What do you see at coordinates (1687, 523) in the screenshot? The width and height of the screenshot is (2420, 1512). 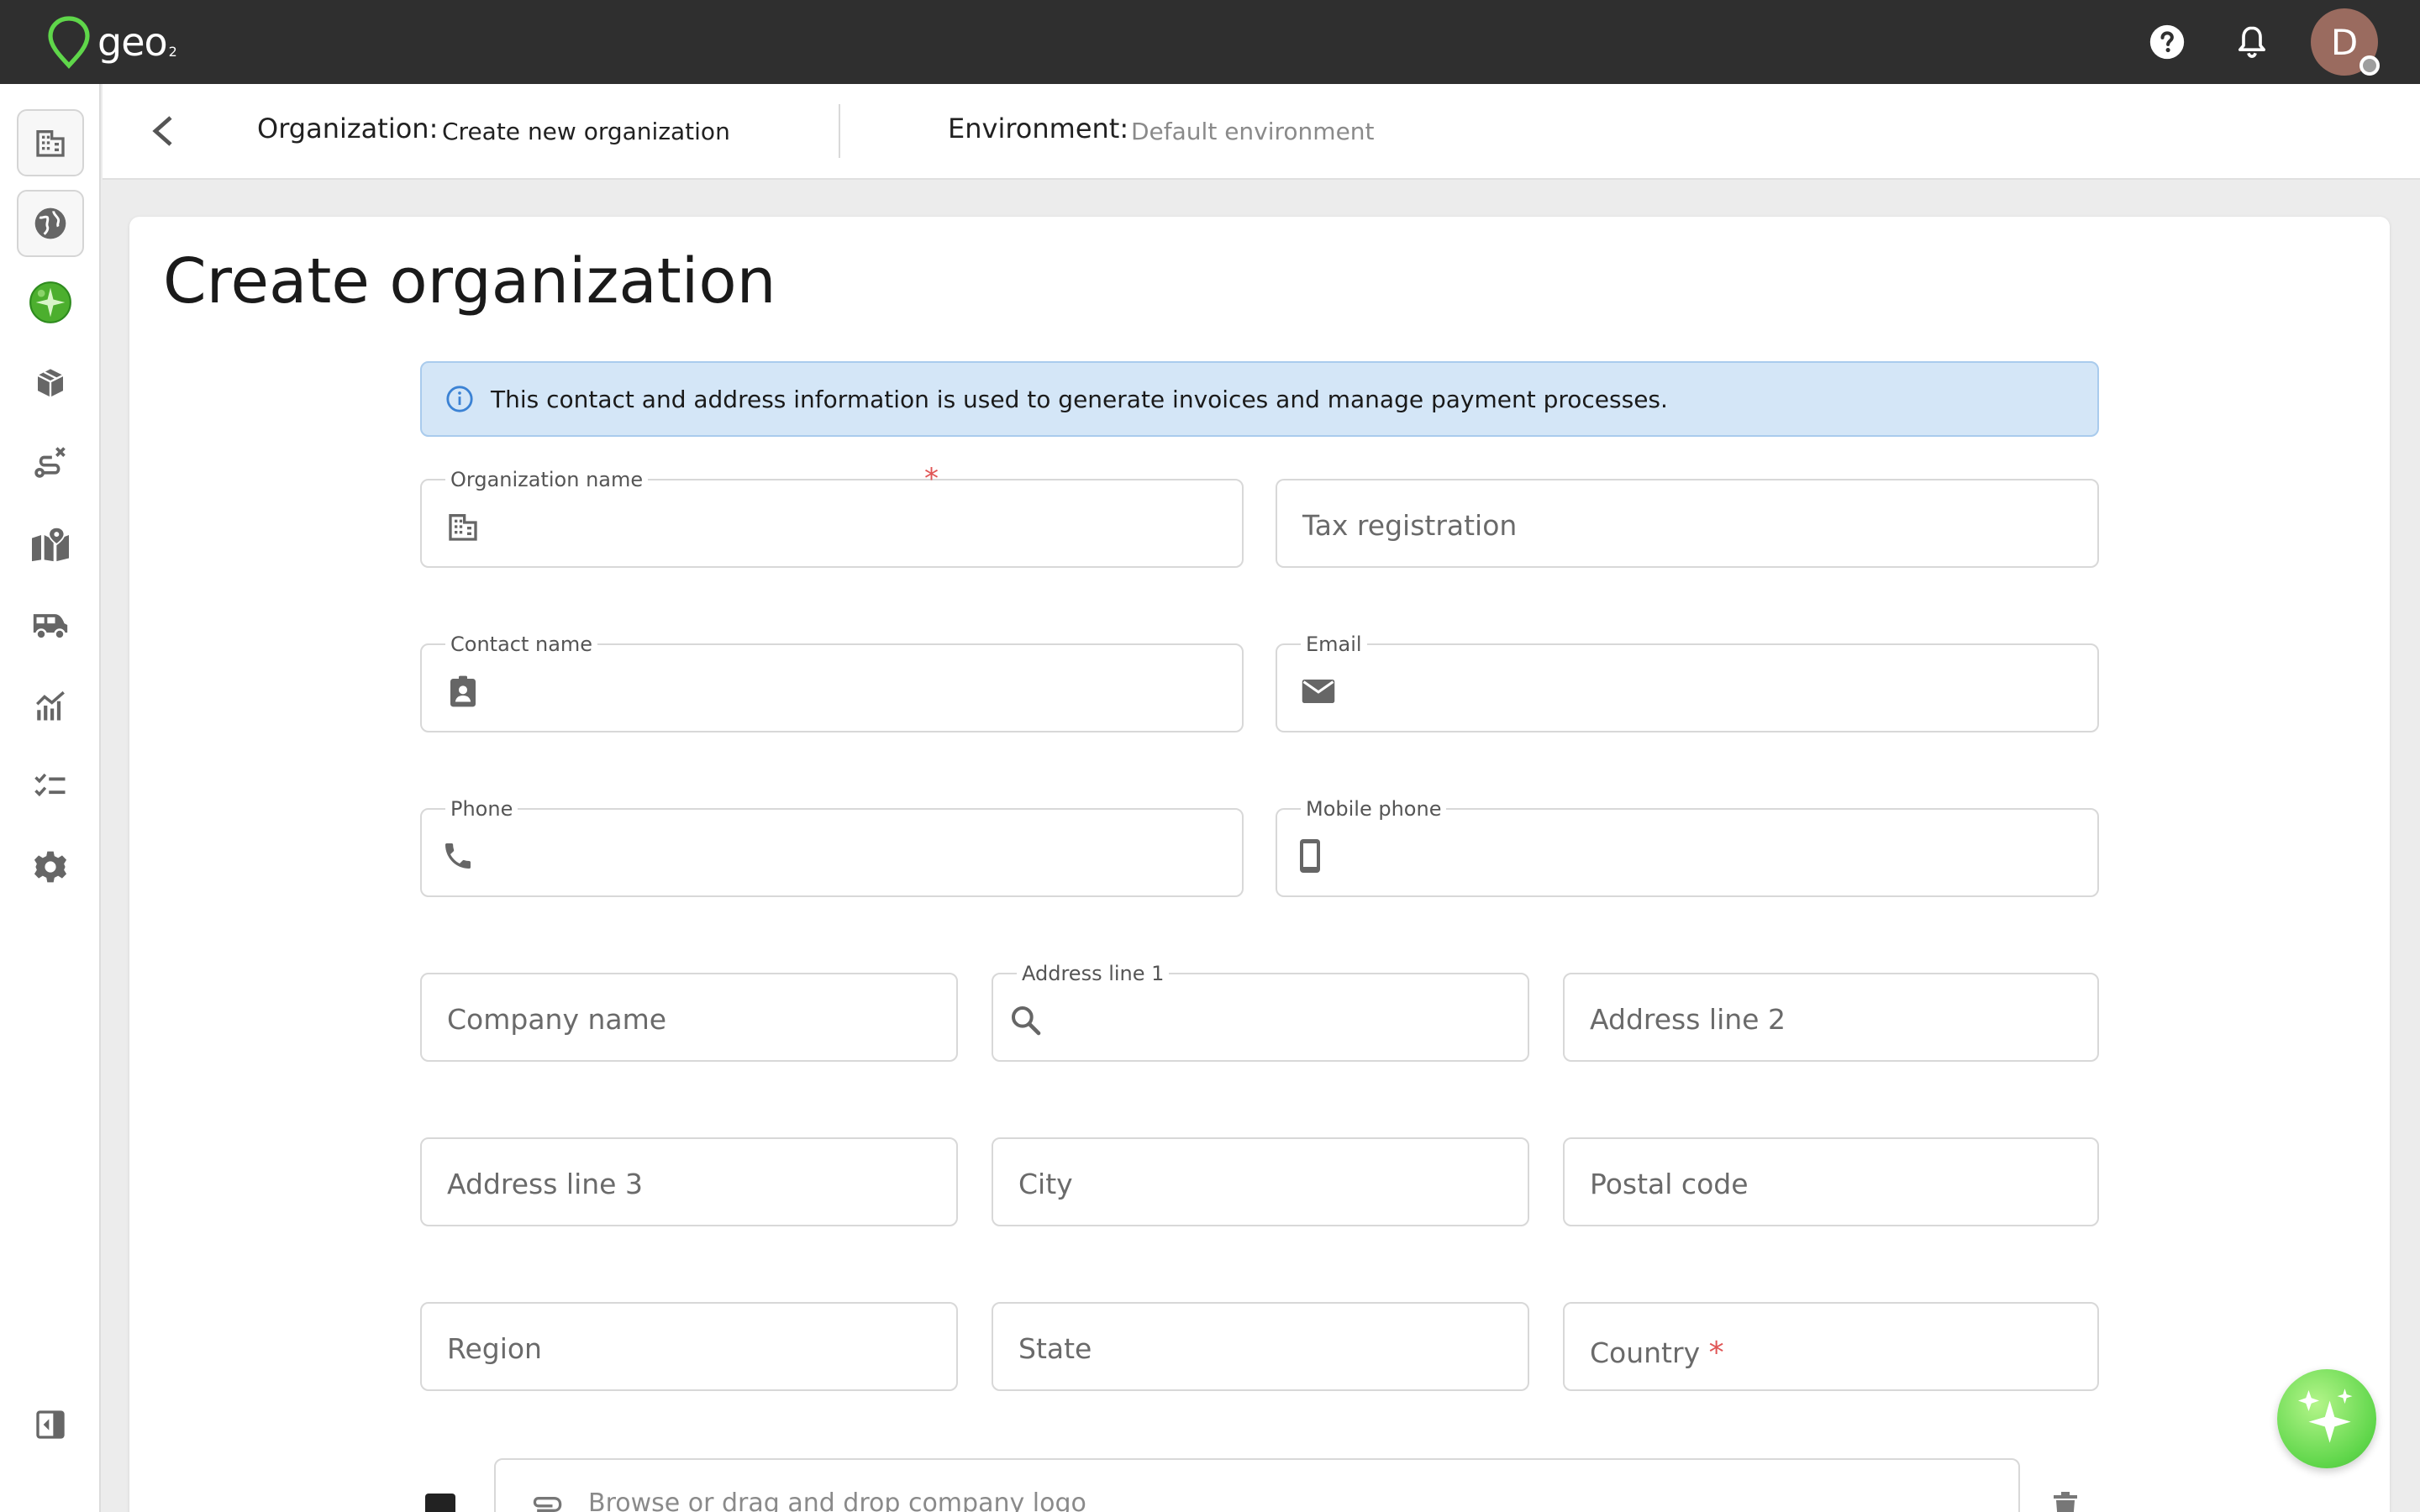 I see `tax-registration-field: Tax registration` at bounding box center [1687, 523].